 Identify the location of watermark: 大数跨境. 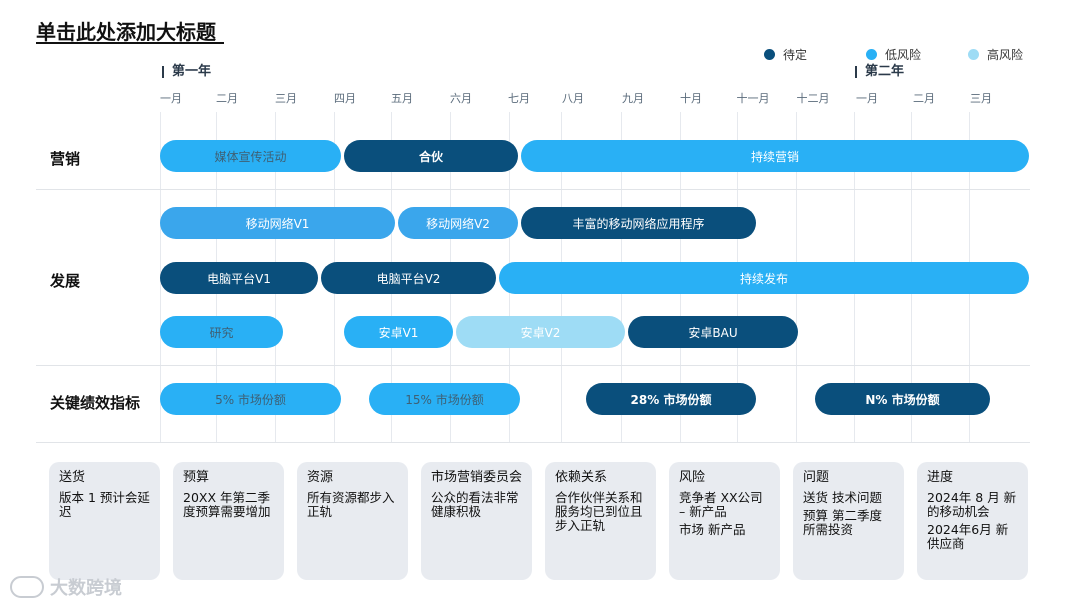
(66, 587).